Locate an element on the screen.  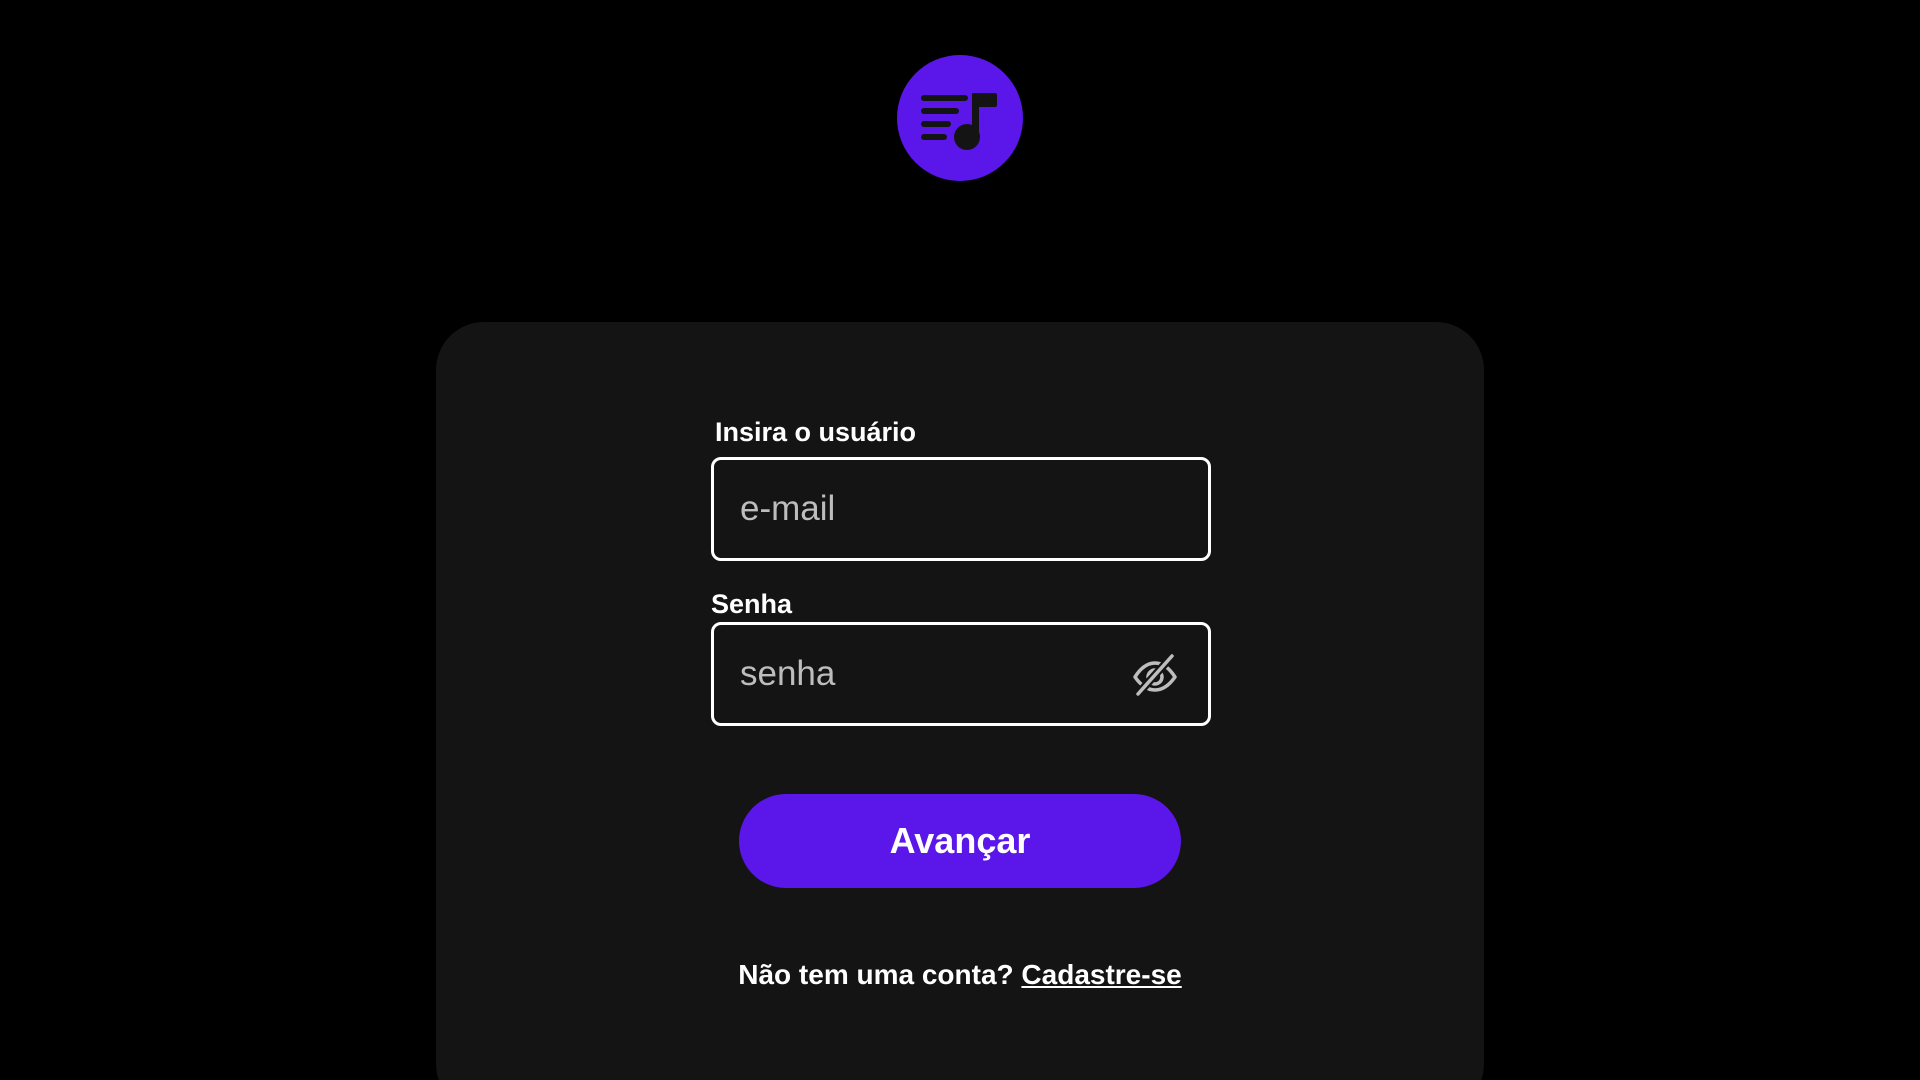
submit-button: Avançar is located at coordinates (960, 841).